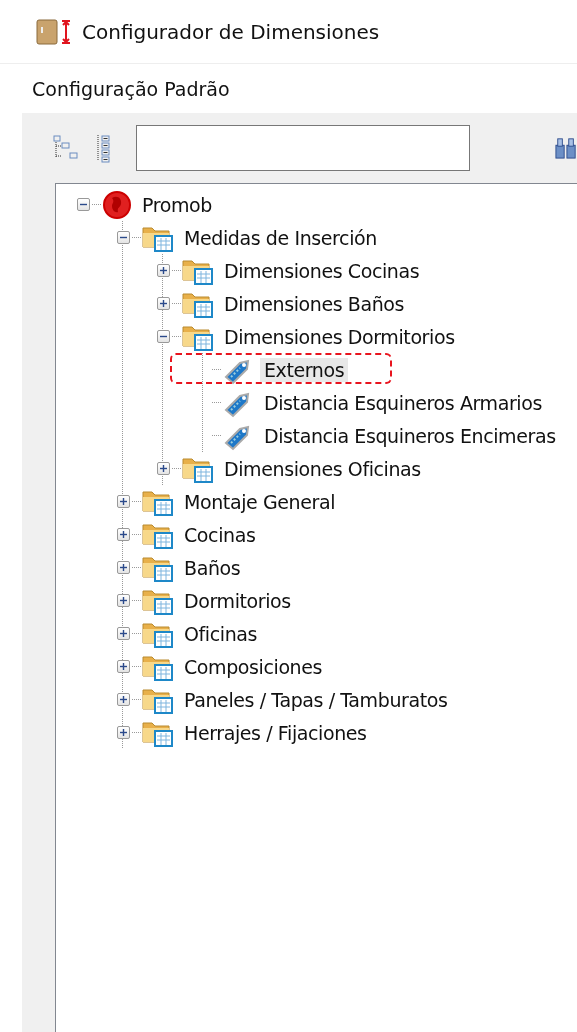 Image resolution: width=577 pixels, height=1032 pixels. I want to click on tree-item: Promob, so click(177, 204).